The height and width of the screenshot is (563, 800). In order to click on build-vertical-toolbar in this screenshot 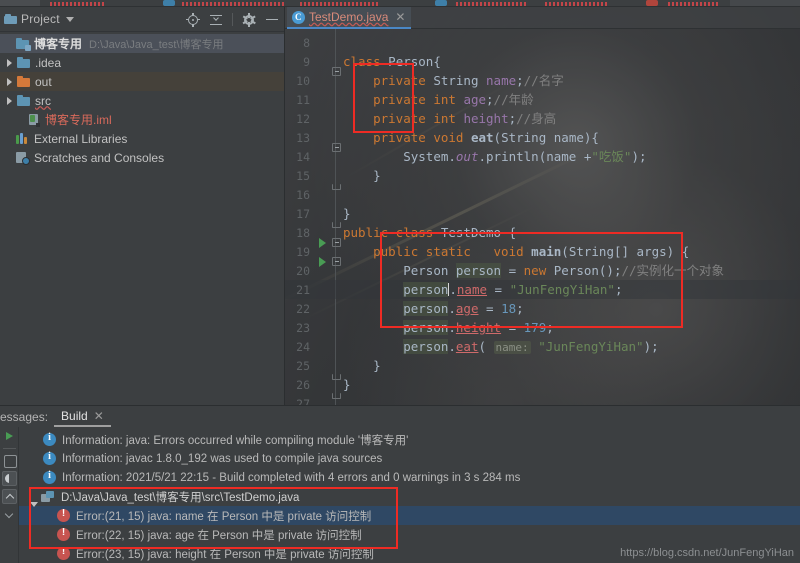, I will do `click(9, 495)`.